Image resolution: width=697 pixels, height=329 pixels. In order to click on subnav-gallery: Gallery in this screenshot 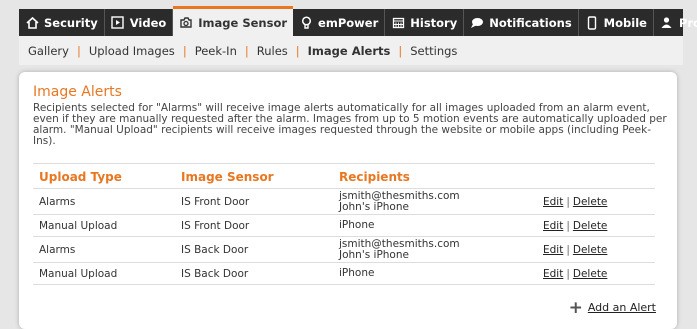, I will do `click(48, 51)`.